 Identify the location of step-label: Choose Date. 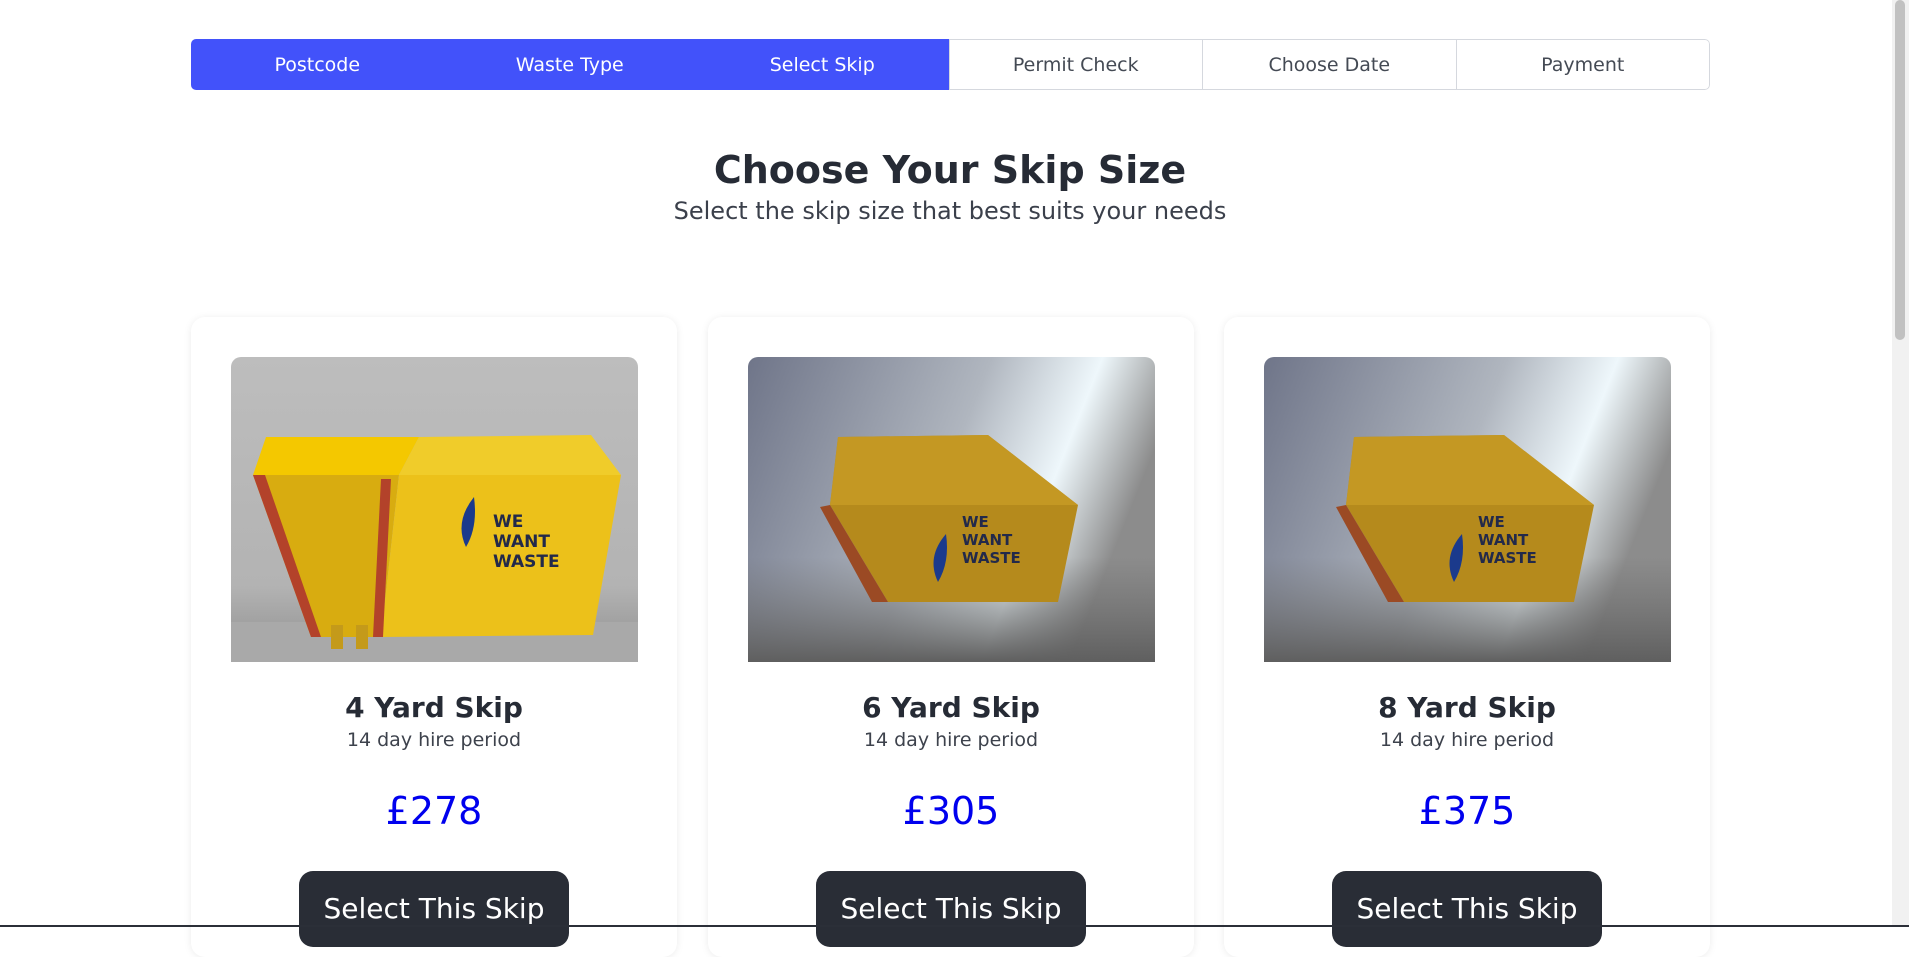
(1329, 64).